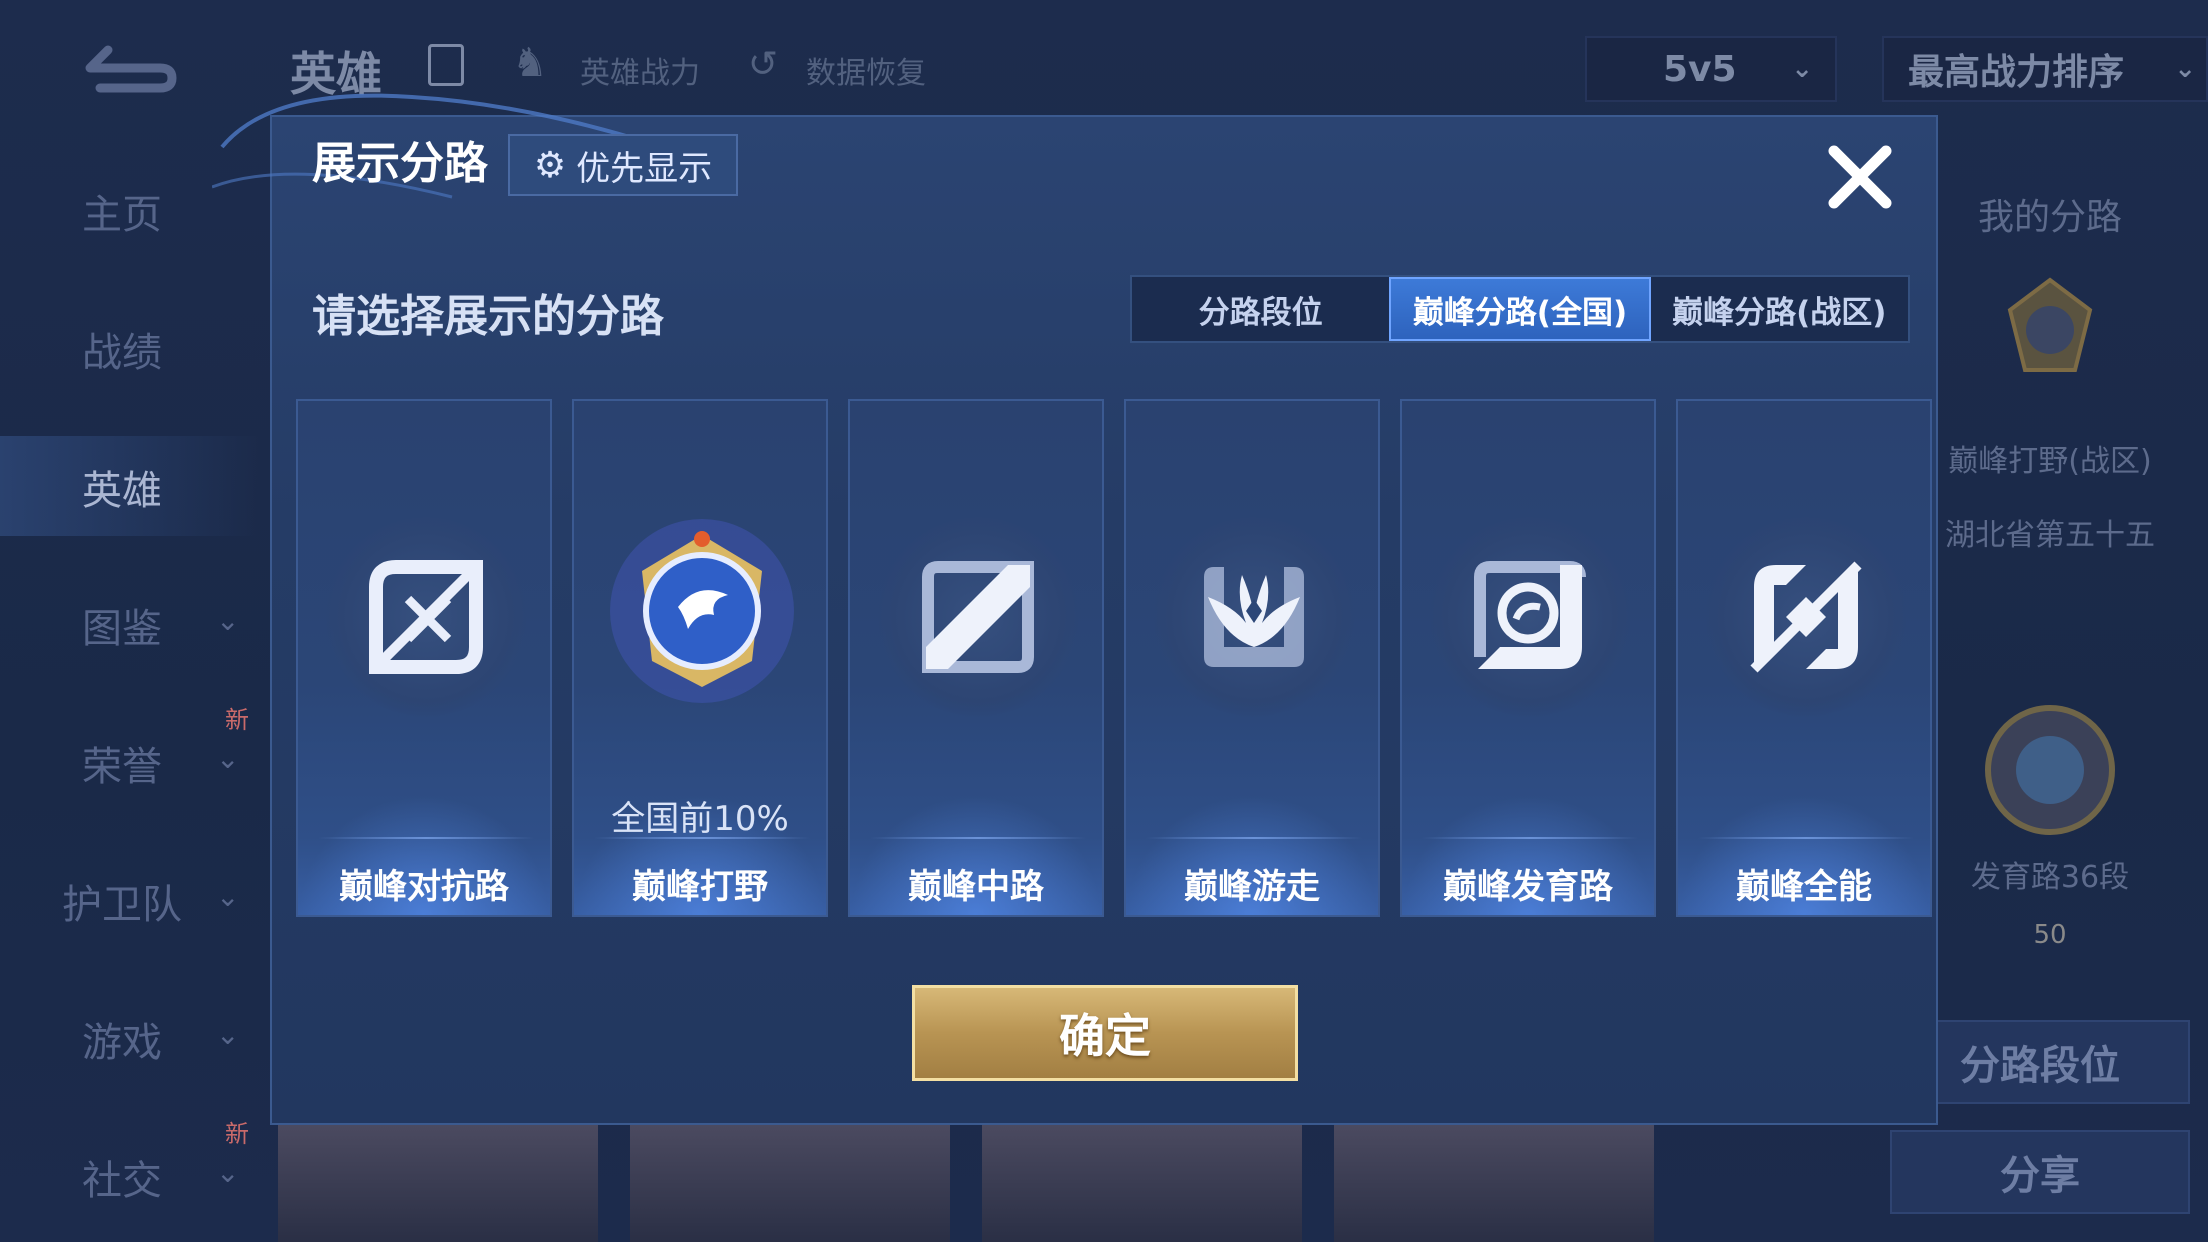 The image size is (2208, 1242). I want to click on dialog-title: 展示分路, so click(400, 163).